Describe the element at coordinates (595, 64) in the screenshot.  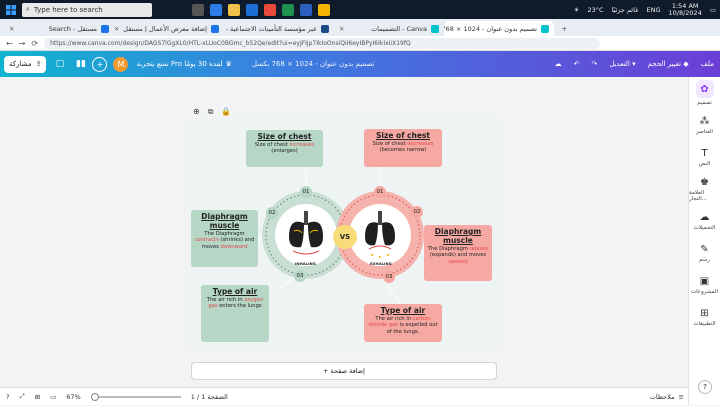
I see `redo-icon: ↷` at that location.